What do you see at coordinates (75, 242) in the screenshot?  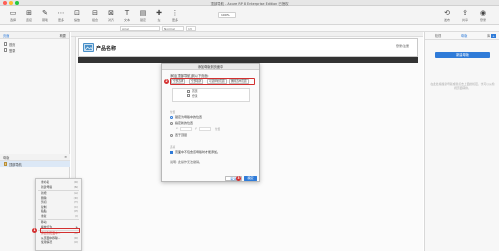 I see `menu-item-shortcut: (U)` at bounding box center [75, 242].